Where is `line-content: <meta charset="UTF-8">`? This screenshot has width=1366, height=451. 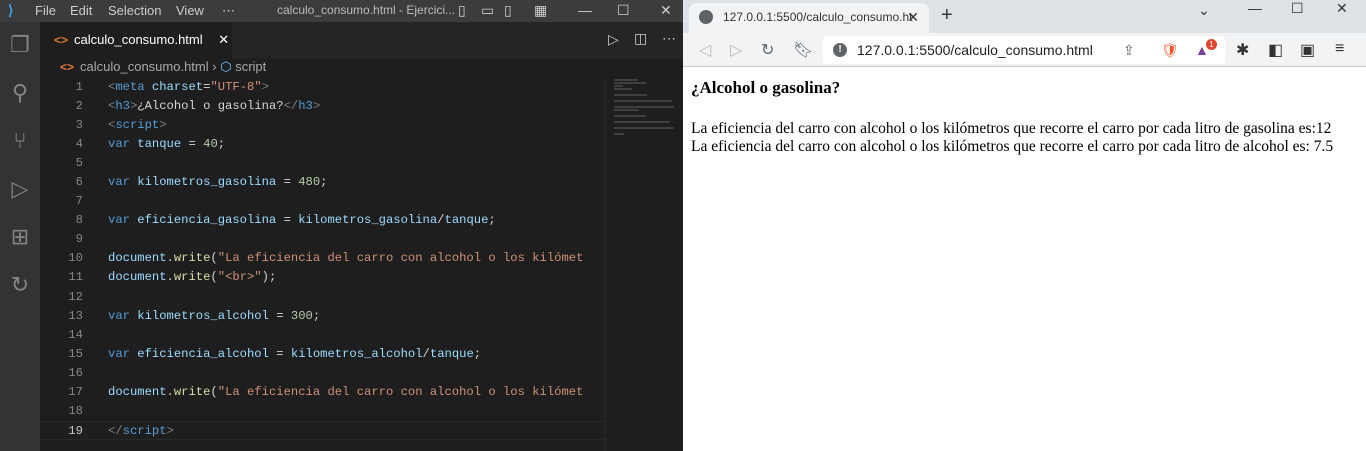
line-content: <meta charset="UTF-8"> is located at coordinates (188, 87).